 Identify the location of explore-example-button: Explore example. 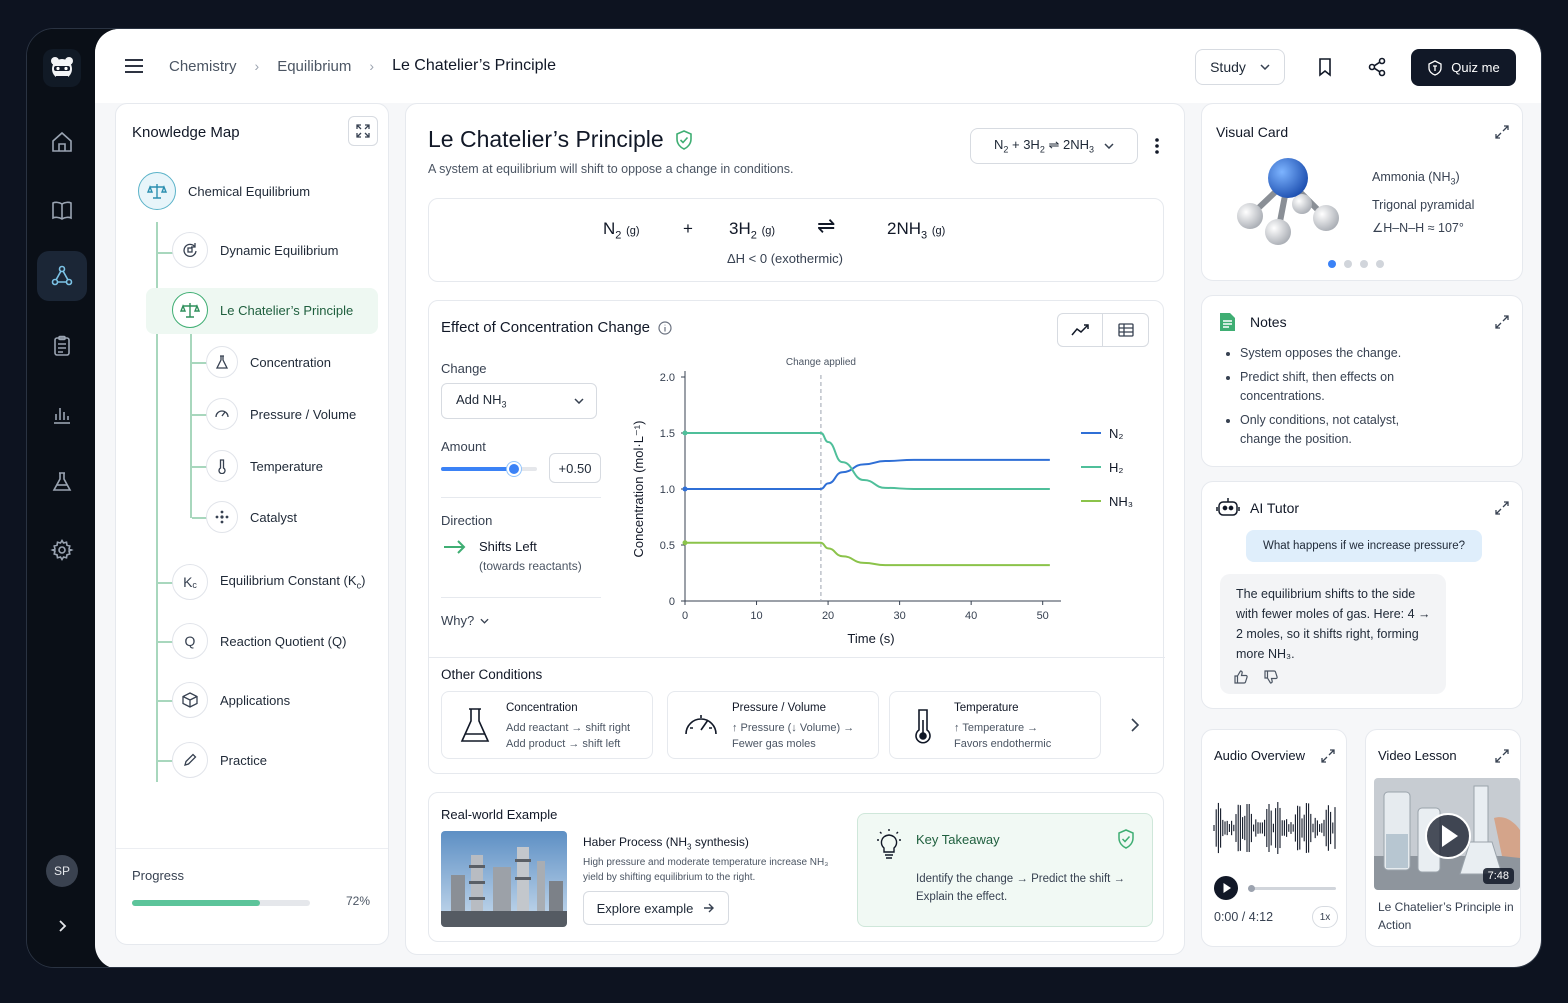
(656, 908).